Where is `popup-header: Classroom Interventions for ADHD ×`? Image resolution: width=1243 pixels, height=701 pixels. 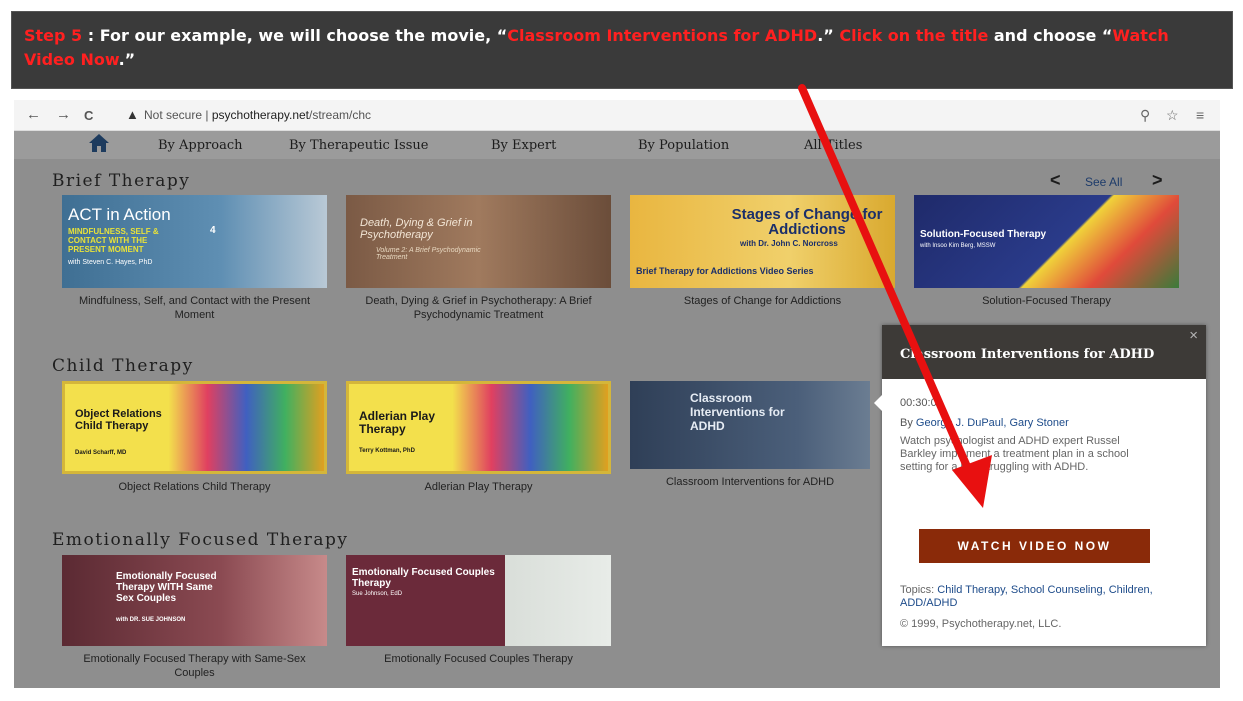
popup-header: Classroom Interventions for ADHD × is located at coordinates (1044, 352).